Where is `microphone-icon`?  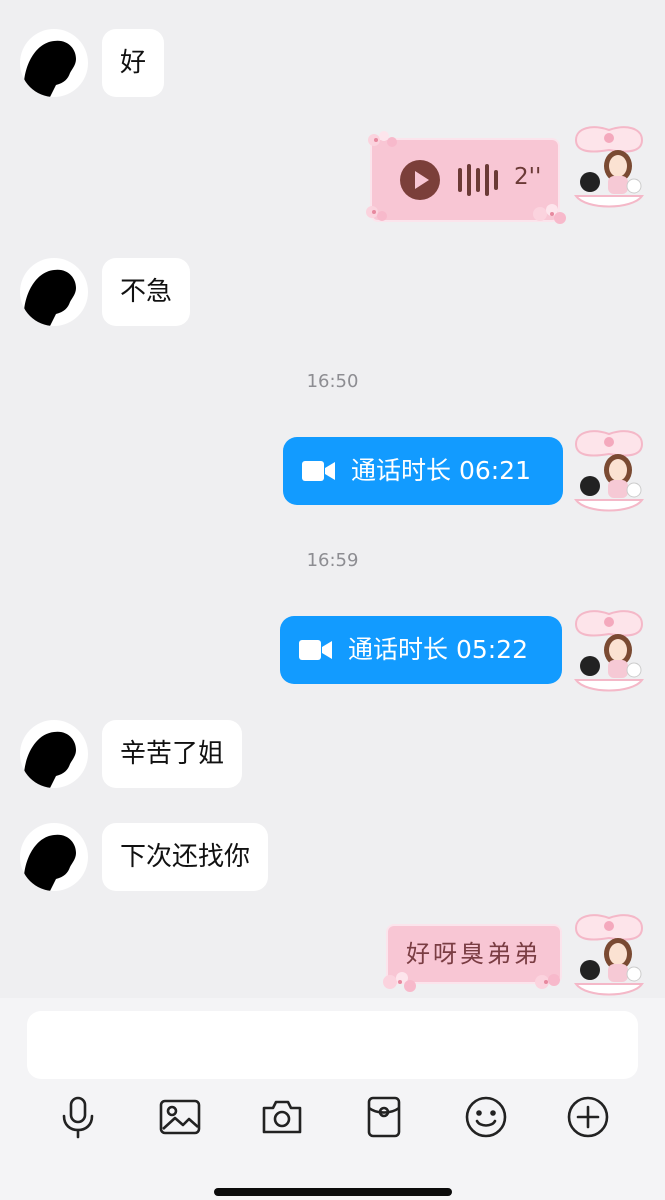 microphone-icon is located at coordinates (78, 1117).